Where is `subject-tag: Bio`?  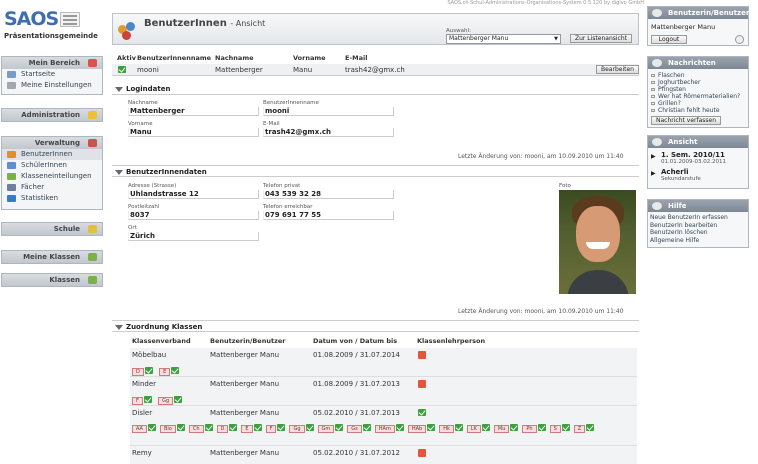
subject-tag: Bio is located at coordinates (167, 429).